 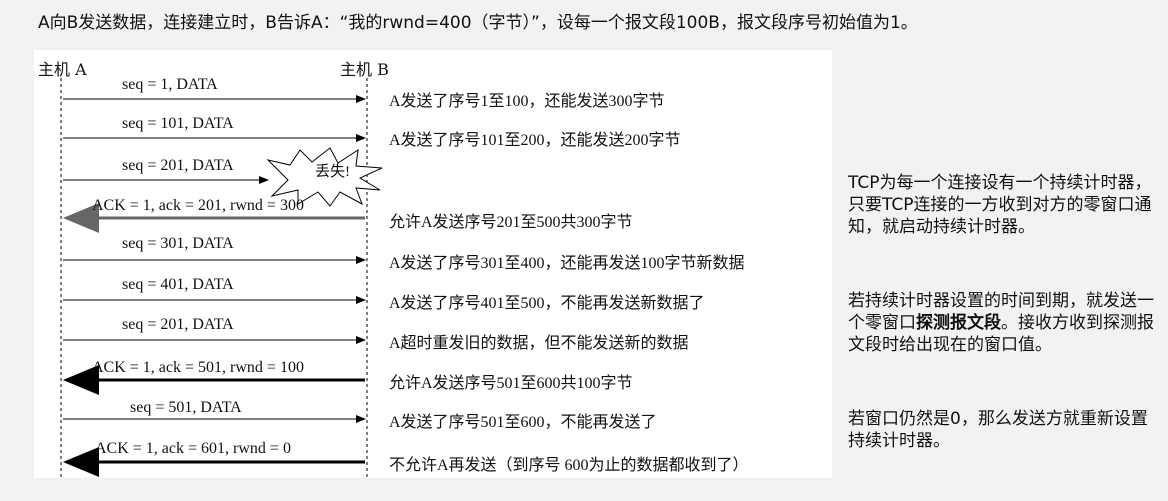 I want to click on message-description: A发送了序号101至200，还能发送200字节, so click(x=535, y=140).